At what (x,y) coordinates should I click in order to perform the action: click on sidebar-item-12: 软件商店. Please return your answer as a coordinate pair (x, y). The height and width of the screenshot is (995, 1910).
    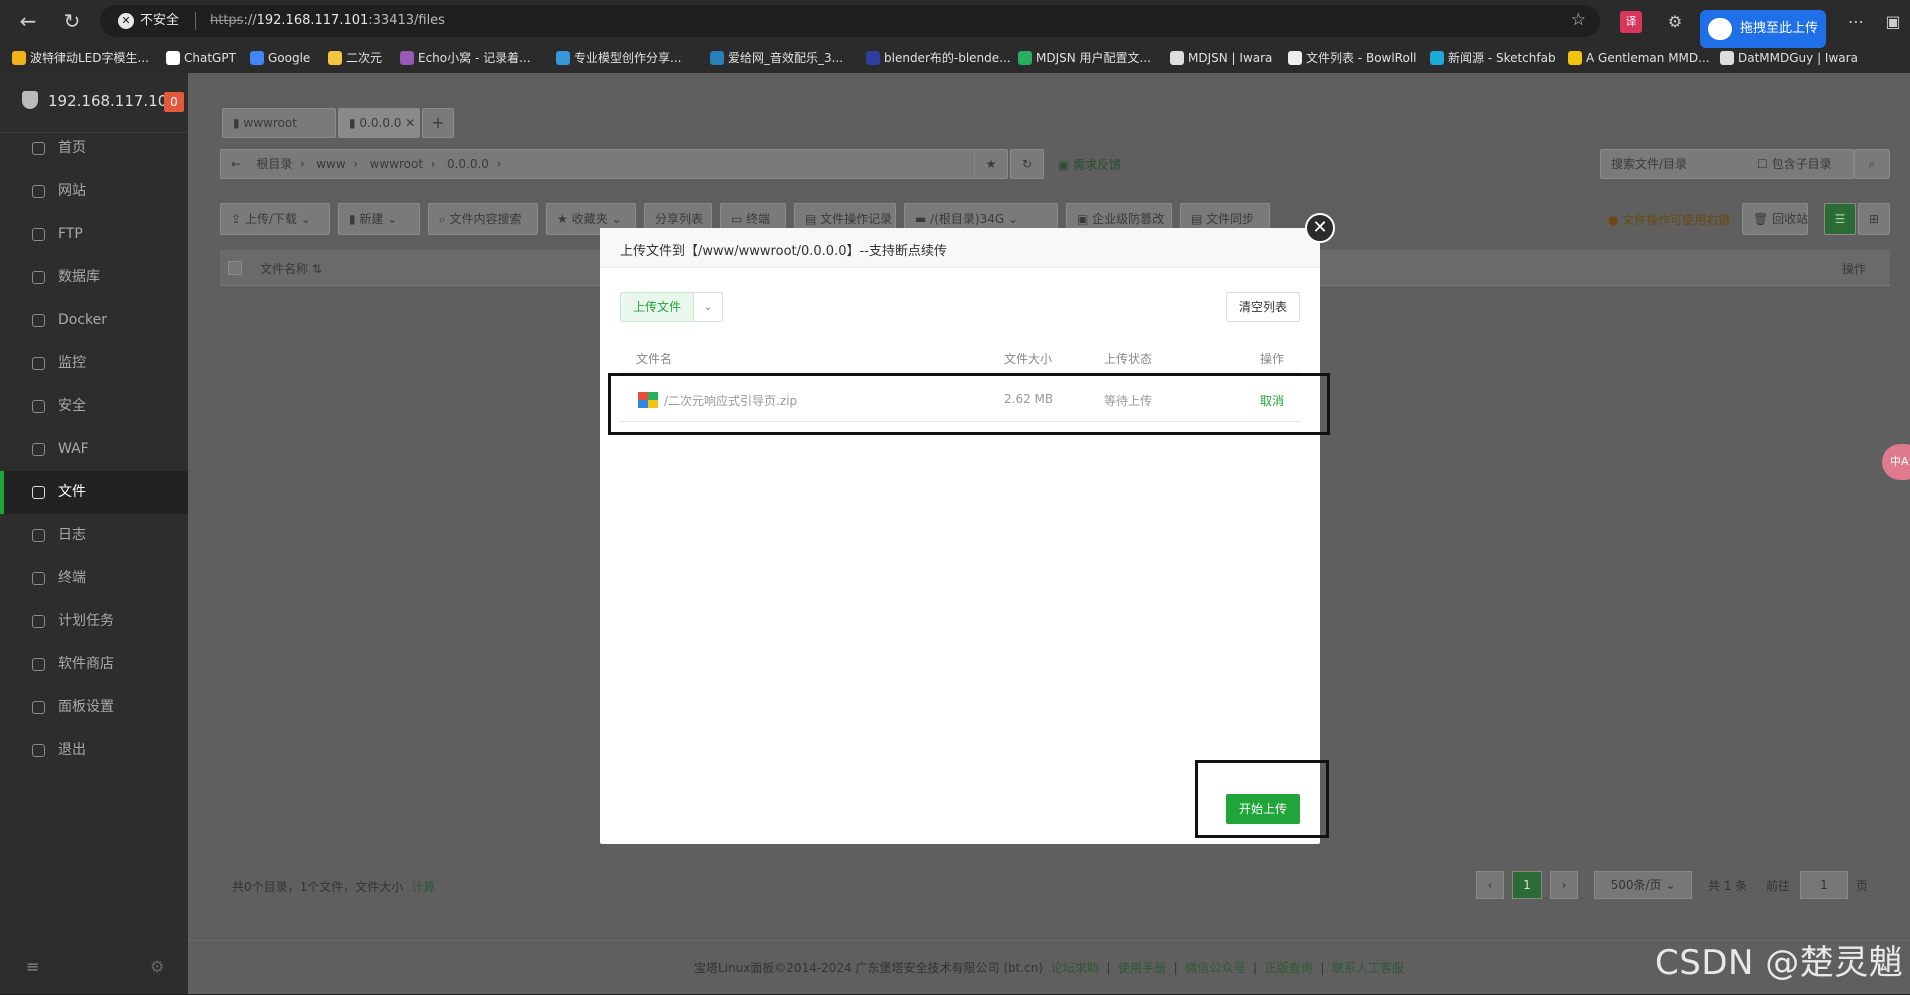
    Looking at the image, I should click on (94, 664).